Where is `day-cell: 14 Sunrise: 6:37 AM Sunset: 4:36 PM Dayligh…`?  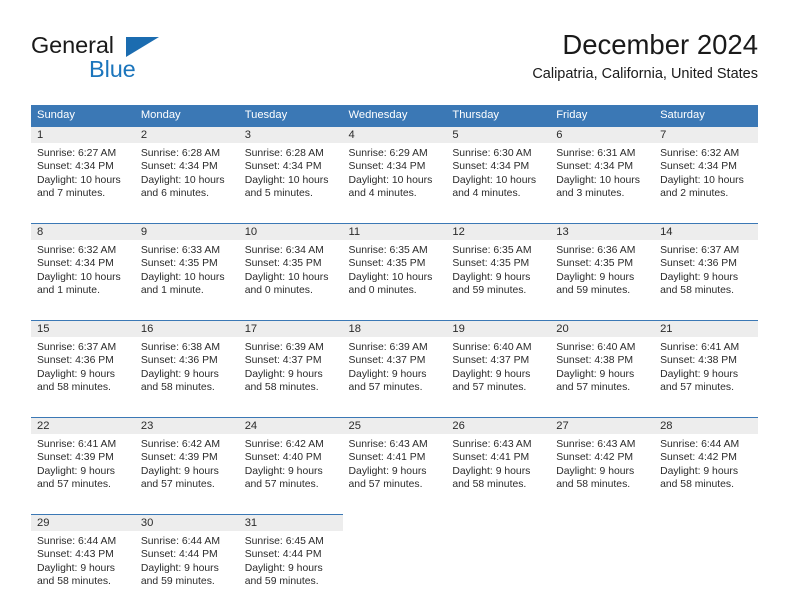 day-cell: 14 Sunrise: 6:37 AM Sunset: 4:36 PM Dayligh… is located at coordinates (706, 267).